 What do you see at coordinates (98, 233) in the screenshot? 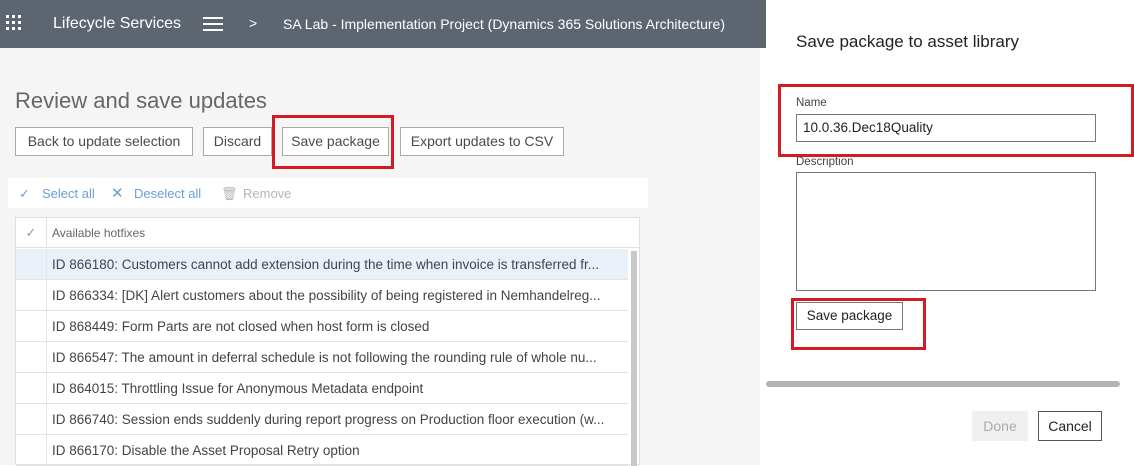
I see `column-header-hotfixes: Available hotfixes` at bounding box center [98, 233].